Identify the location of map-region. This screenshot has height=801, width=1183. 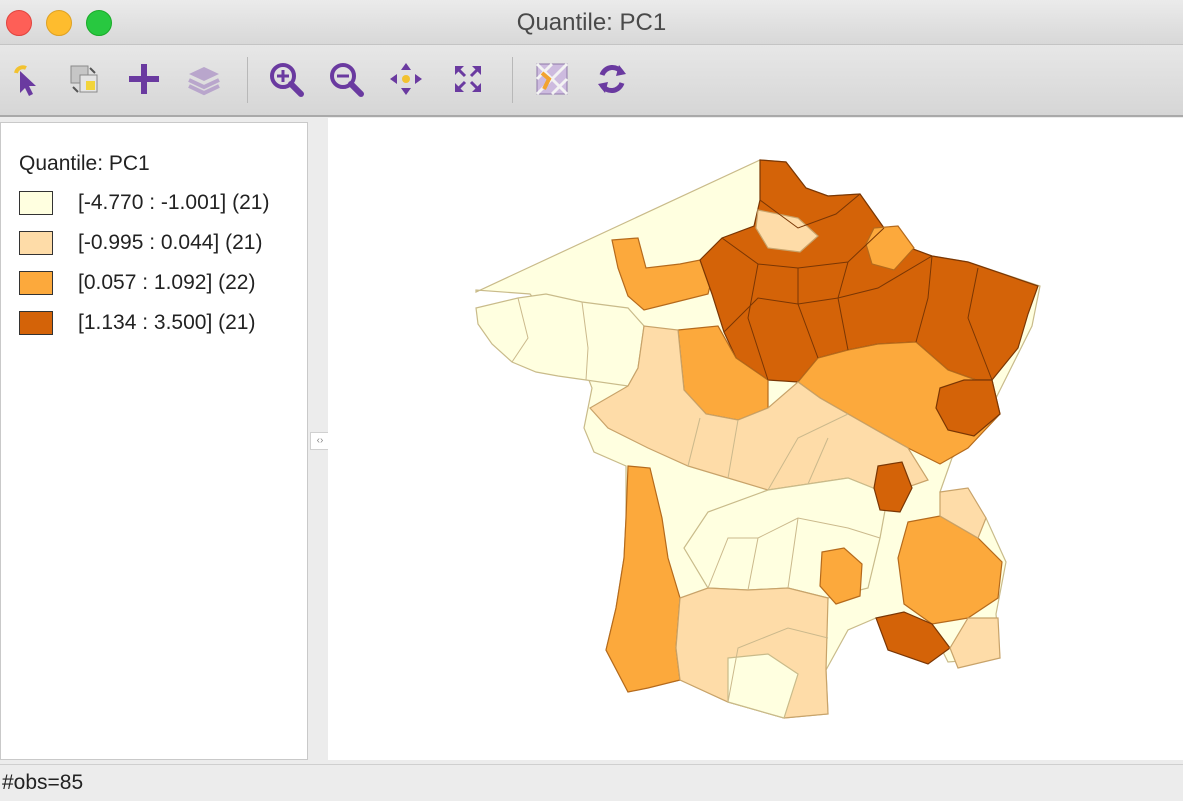
(560, 340).